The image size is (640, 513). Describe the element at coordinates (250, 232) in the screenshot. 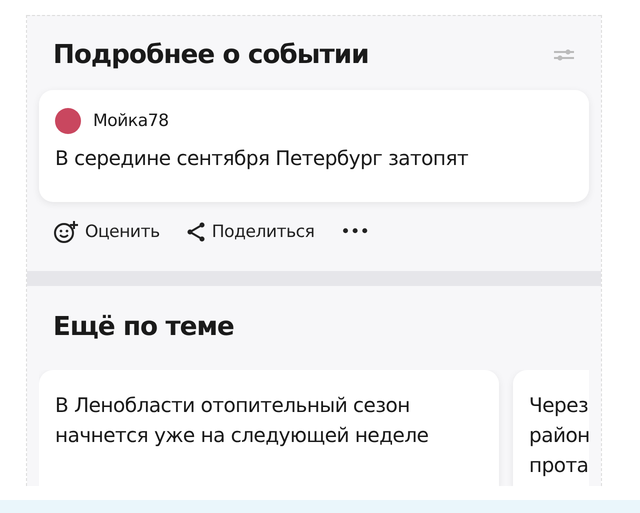

I see `share-button: Поделиться` at that location.